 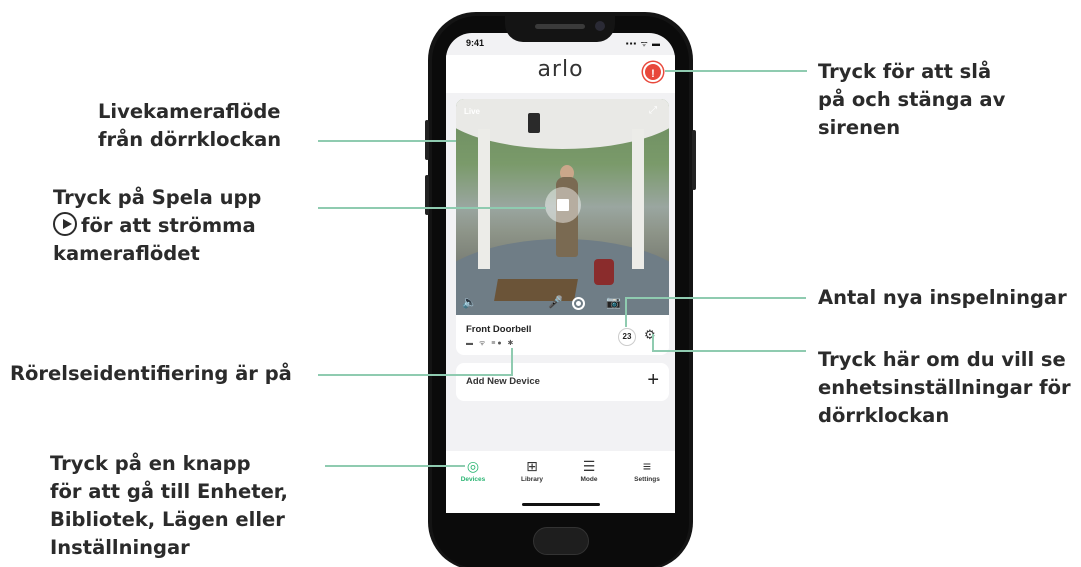 I want to click on callout-text: Antal nya inspelningar, so click(x=942, y=297).